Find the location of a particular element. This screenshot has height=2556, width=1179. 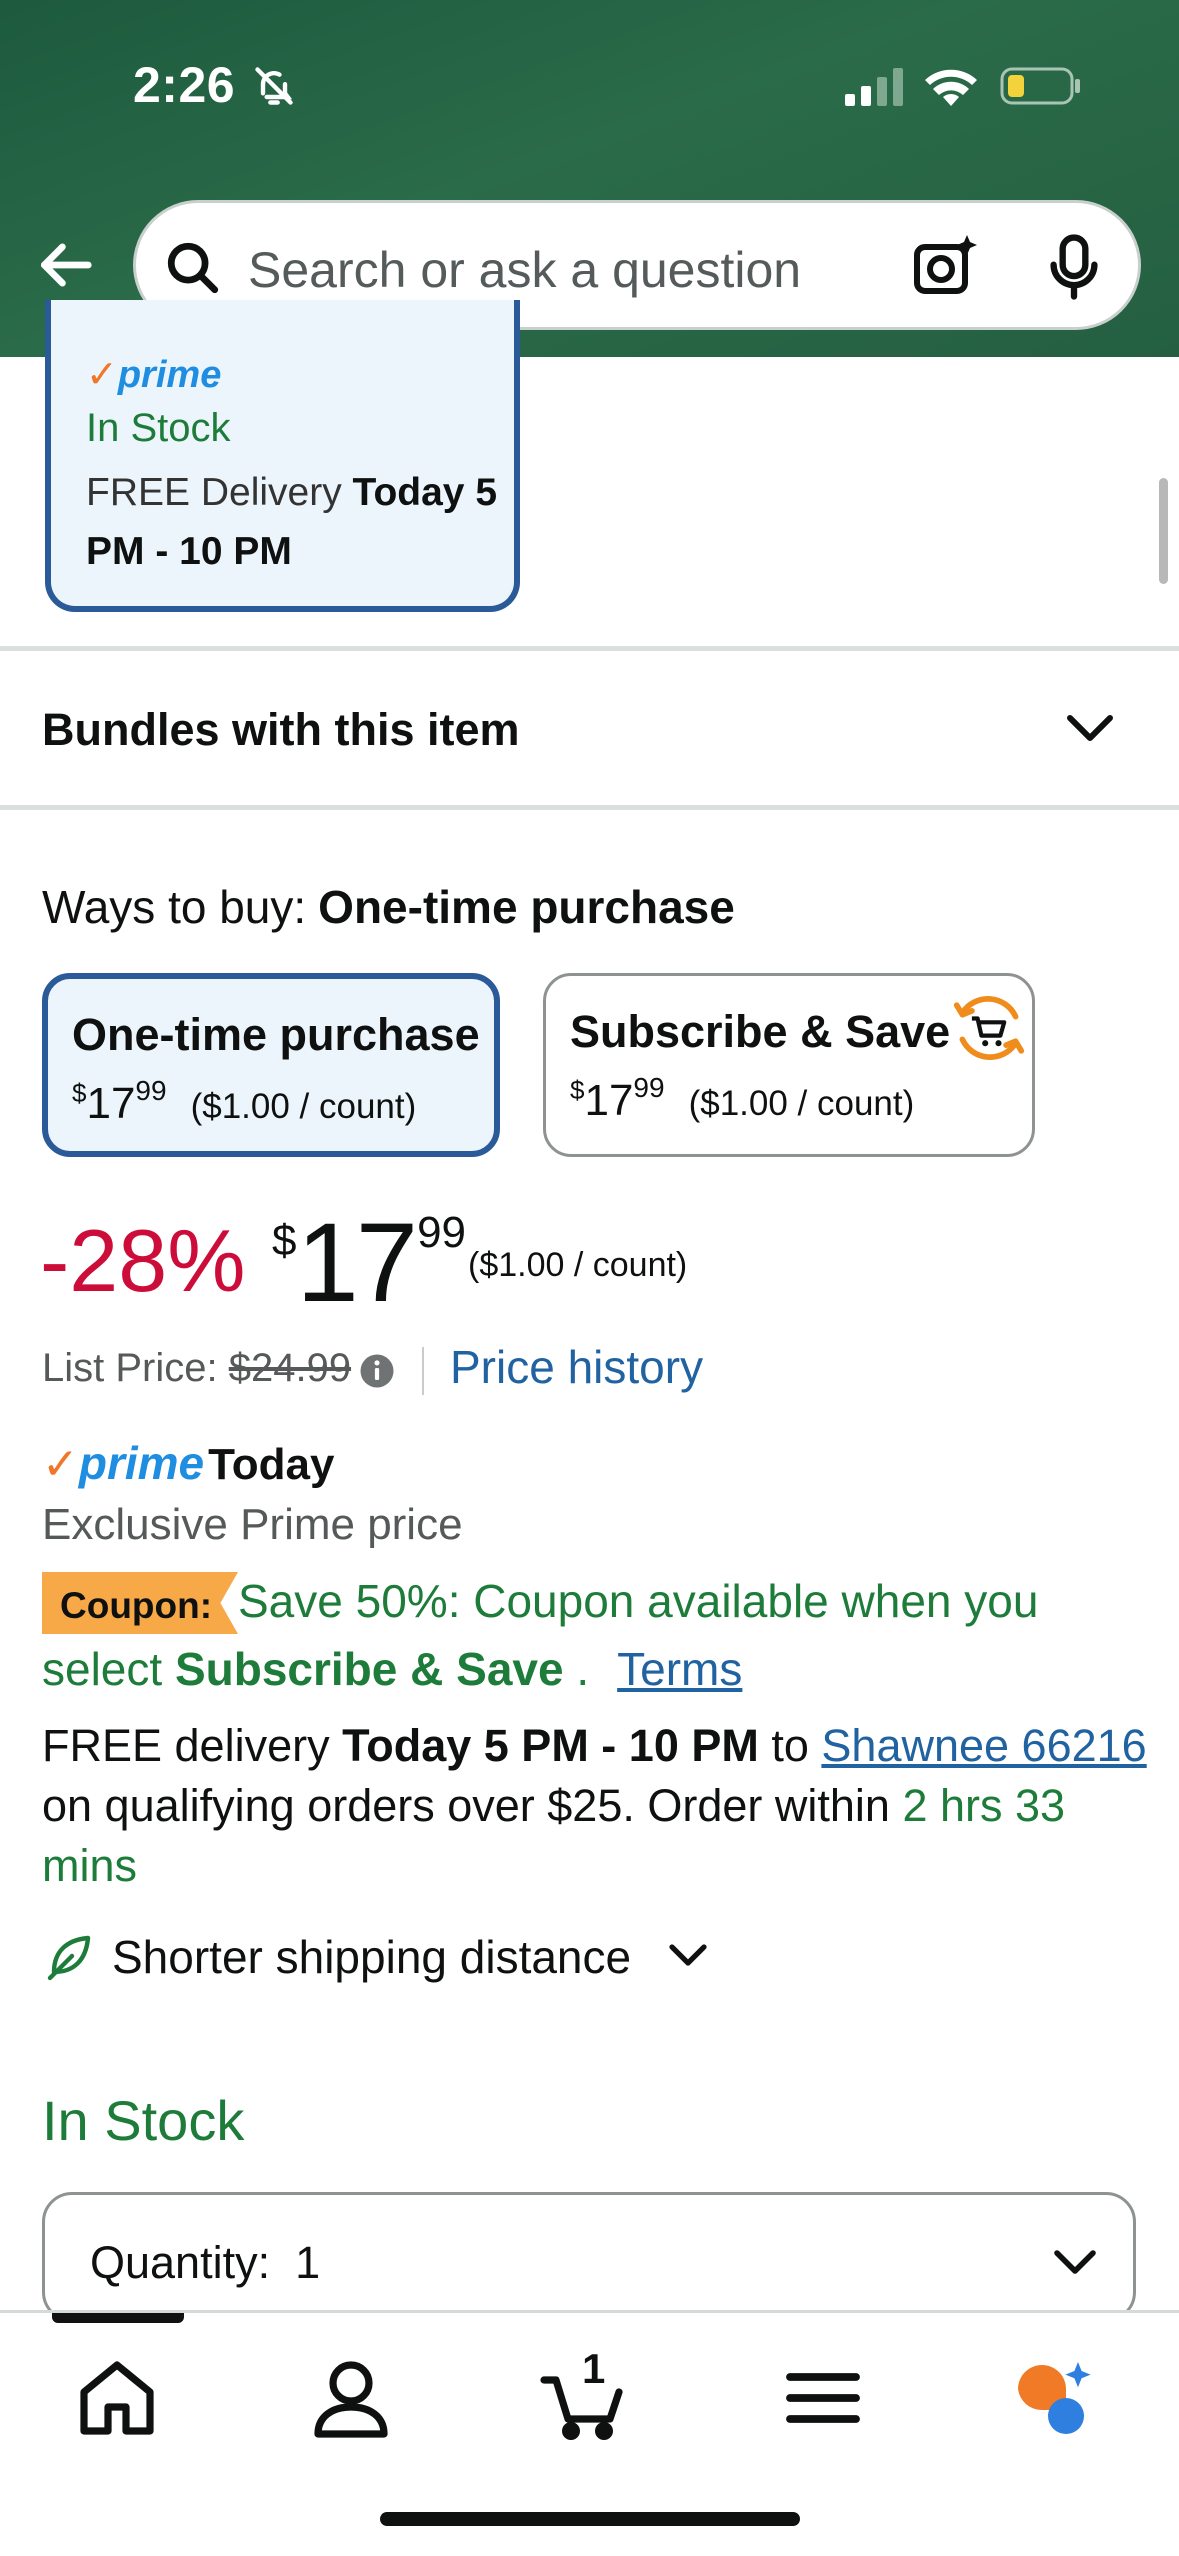

option-title: One-time purchase is located at coordinates (276, 1034).